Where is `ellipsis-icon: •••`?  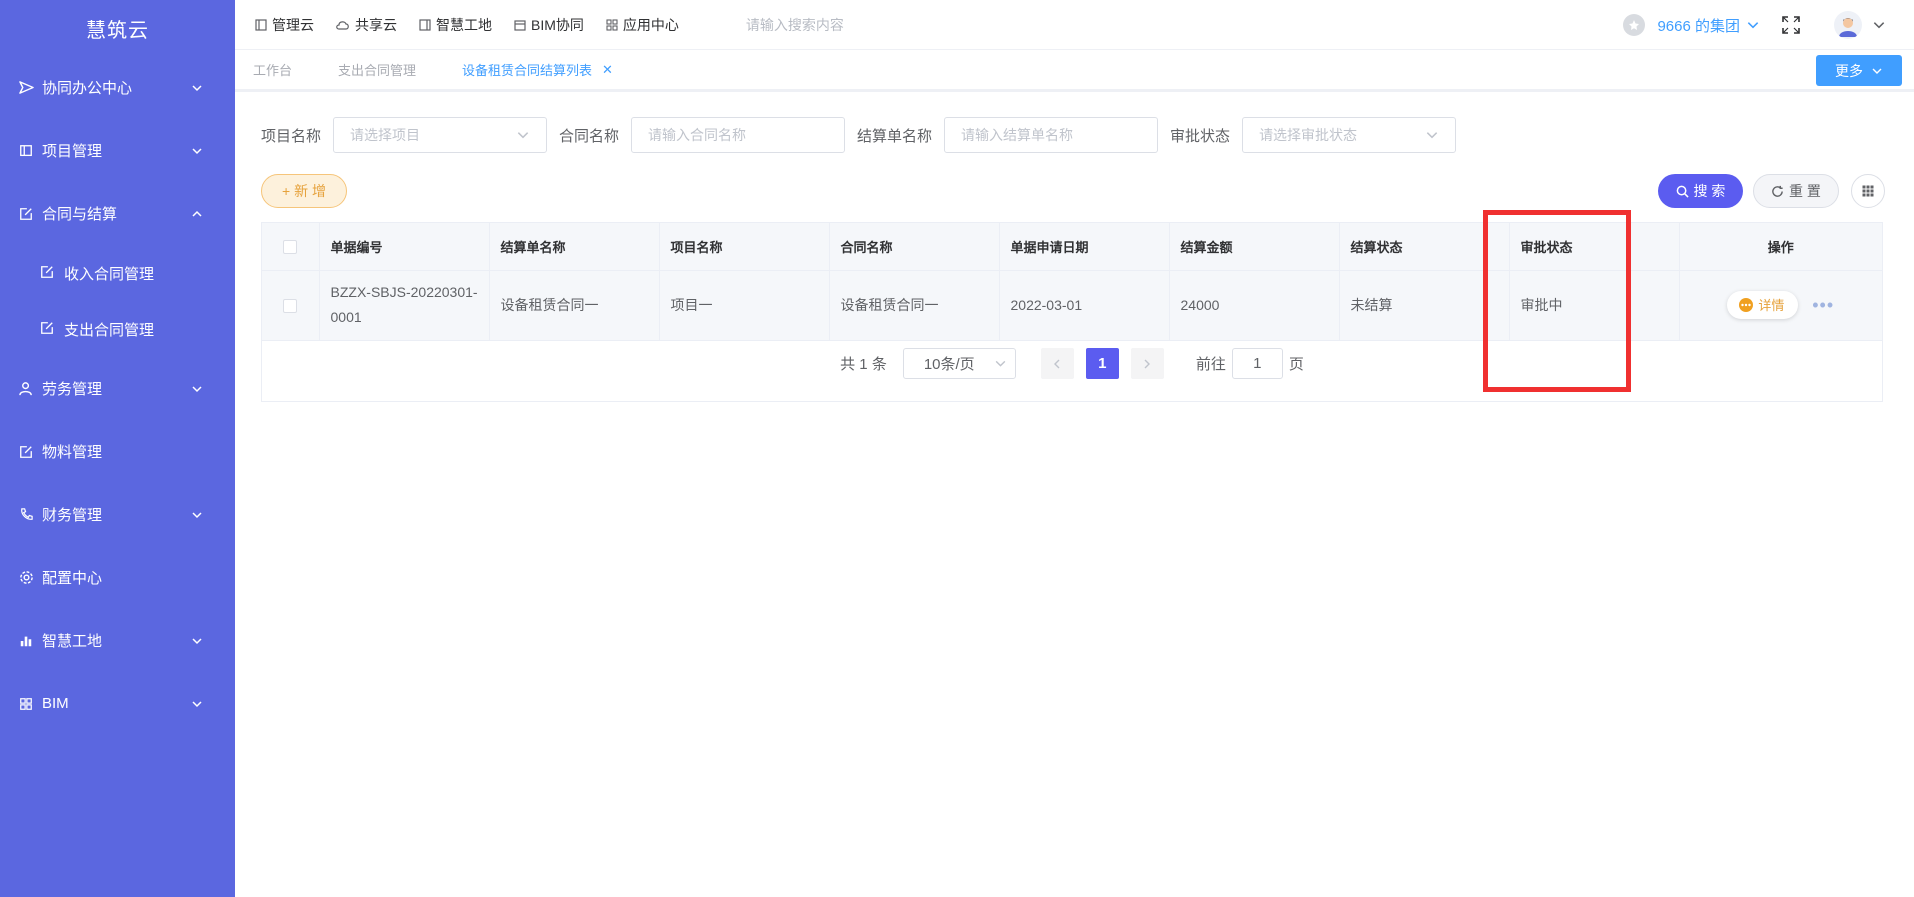 ellipsis-icon: ••• is located at coordinates (1823, 305).